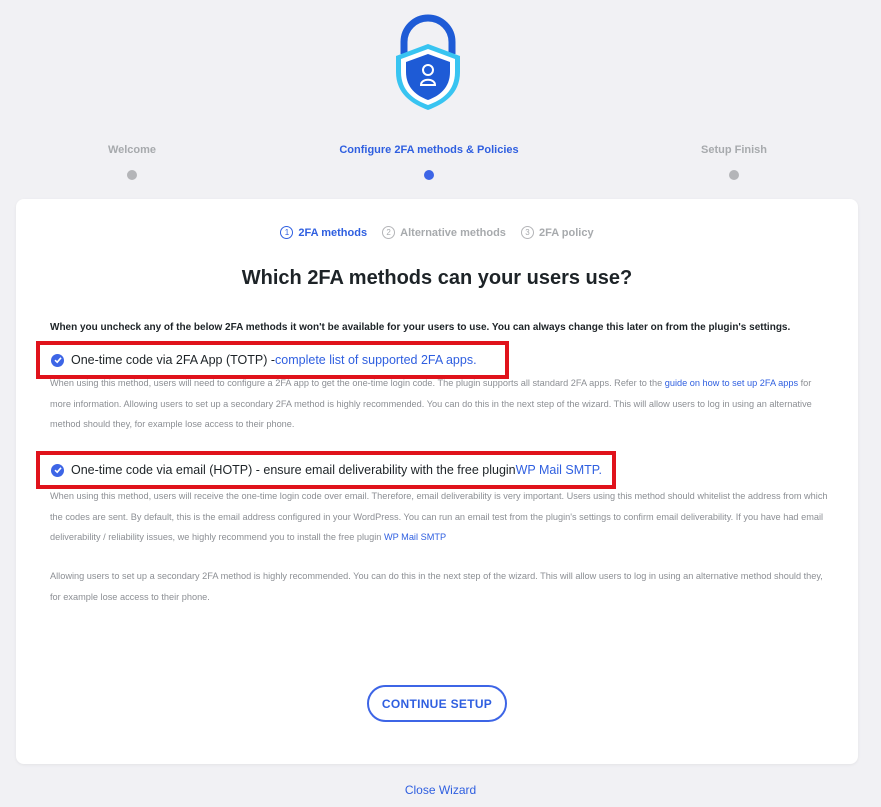  I want to click on wizard-step-label: Welcome, so click(132, 150).